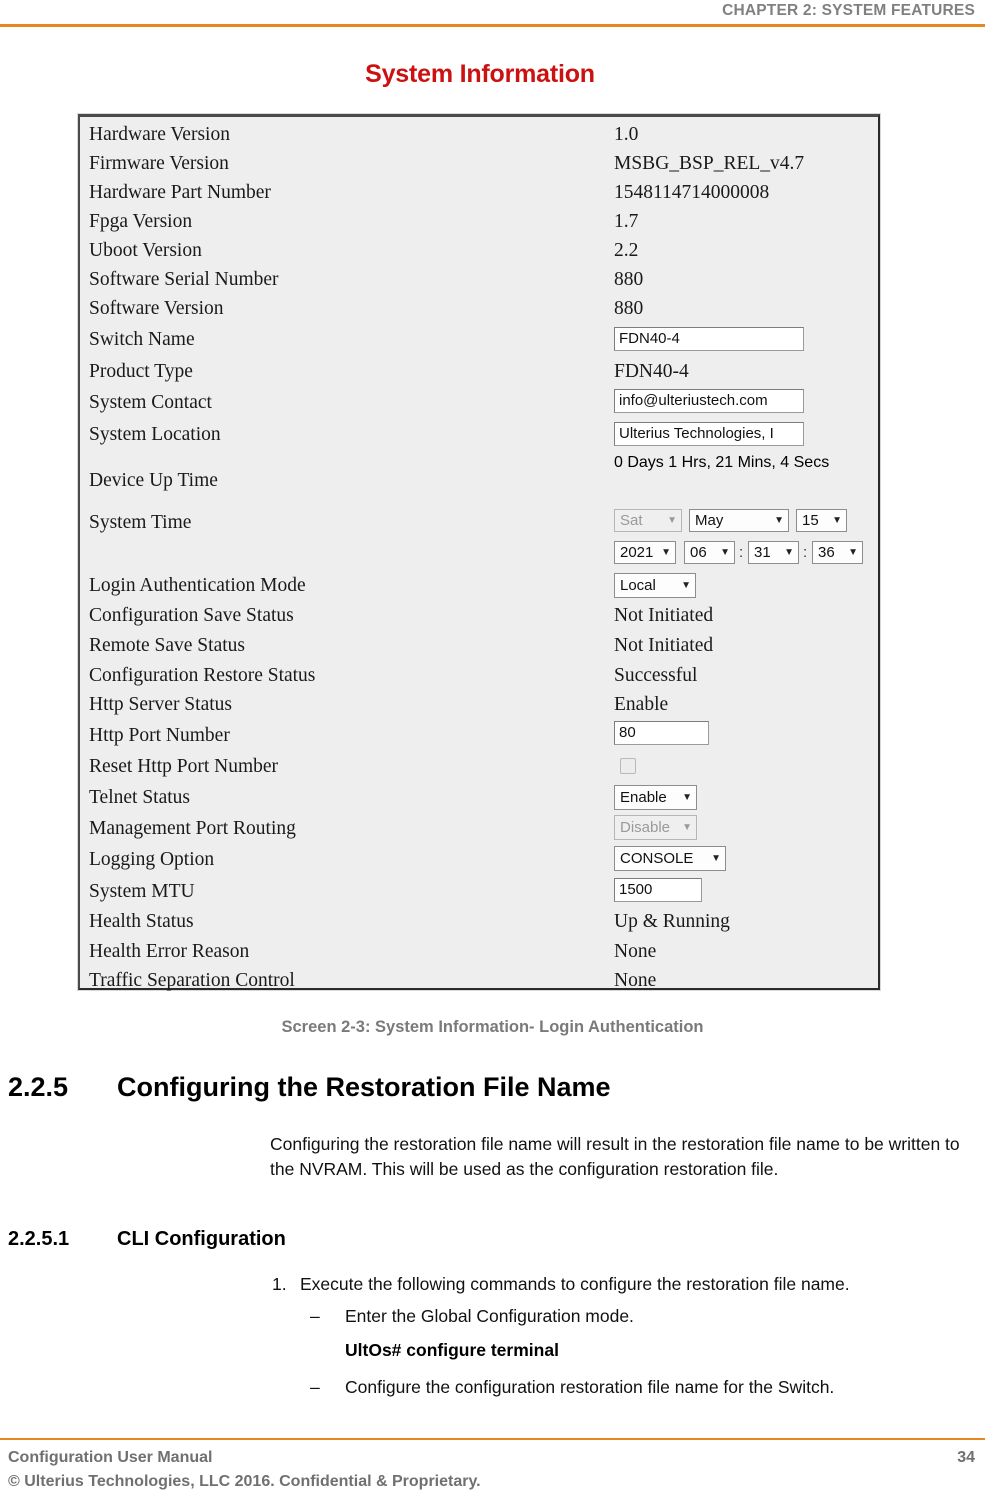  I want to click on table-row: Logging Option, so click(479, 863).